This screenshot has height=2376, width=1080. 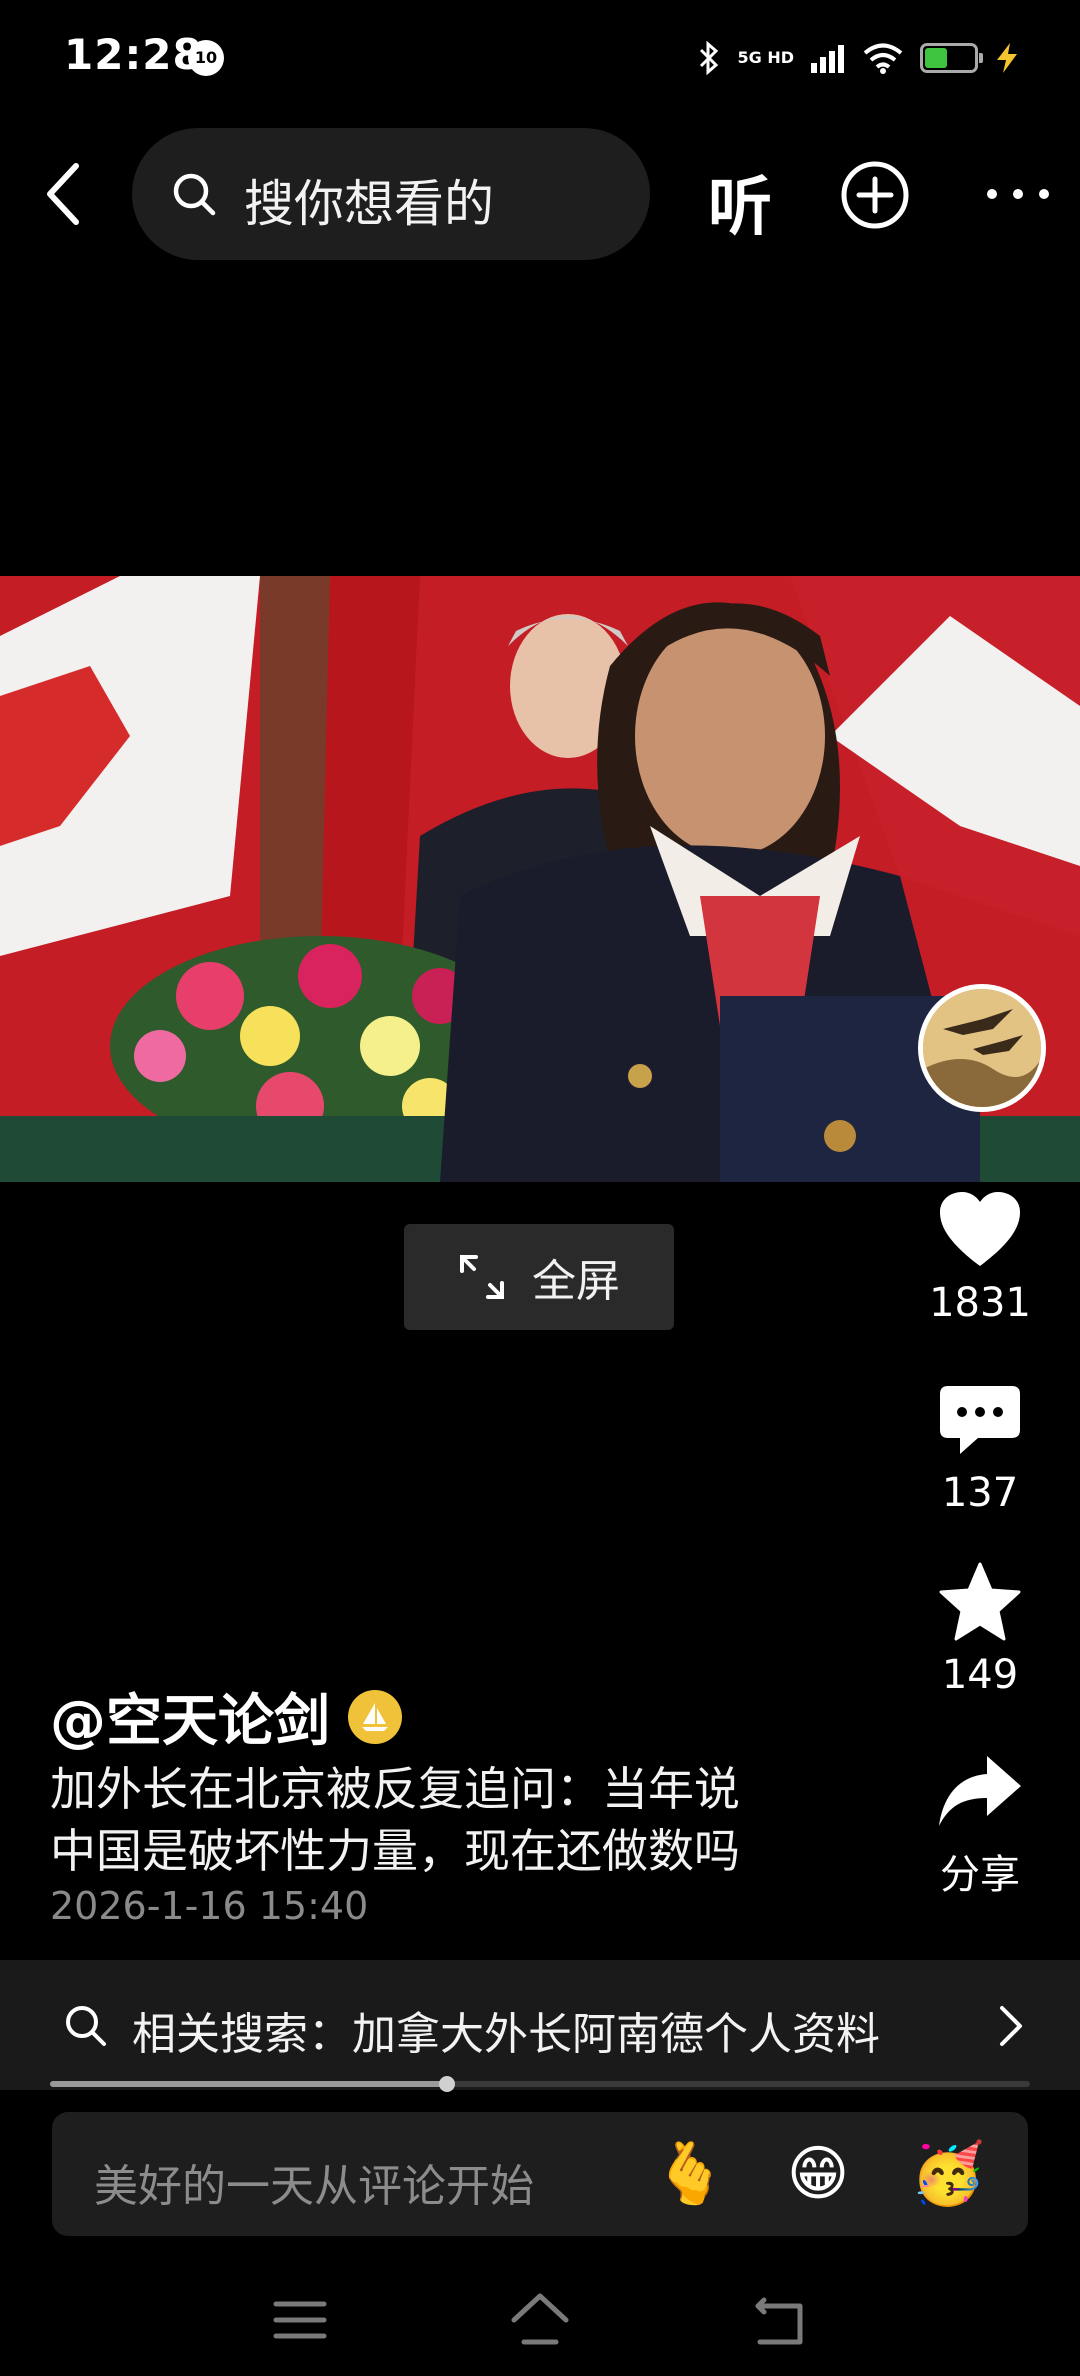 I want to click on like-count: 1831, so click(x=980, y=1303).